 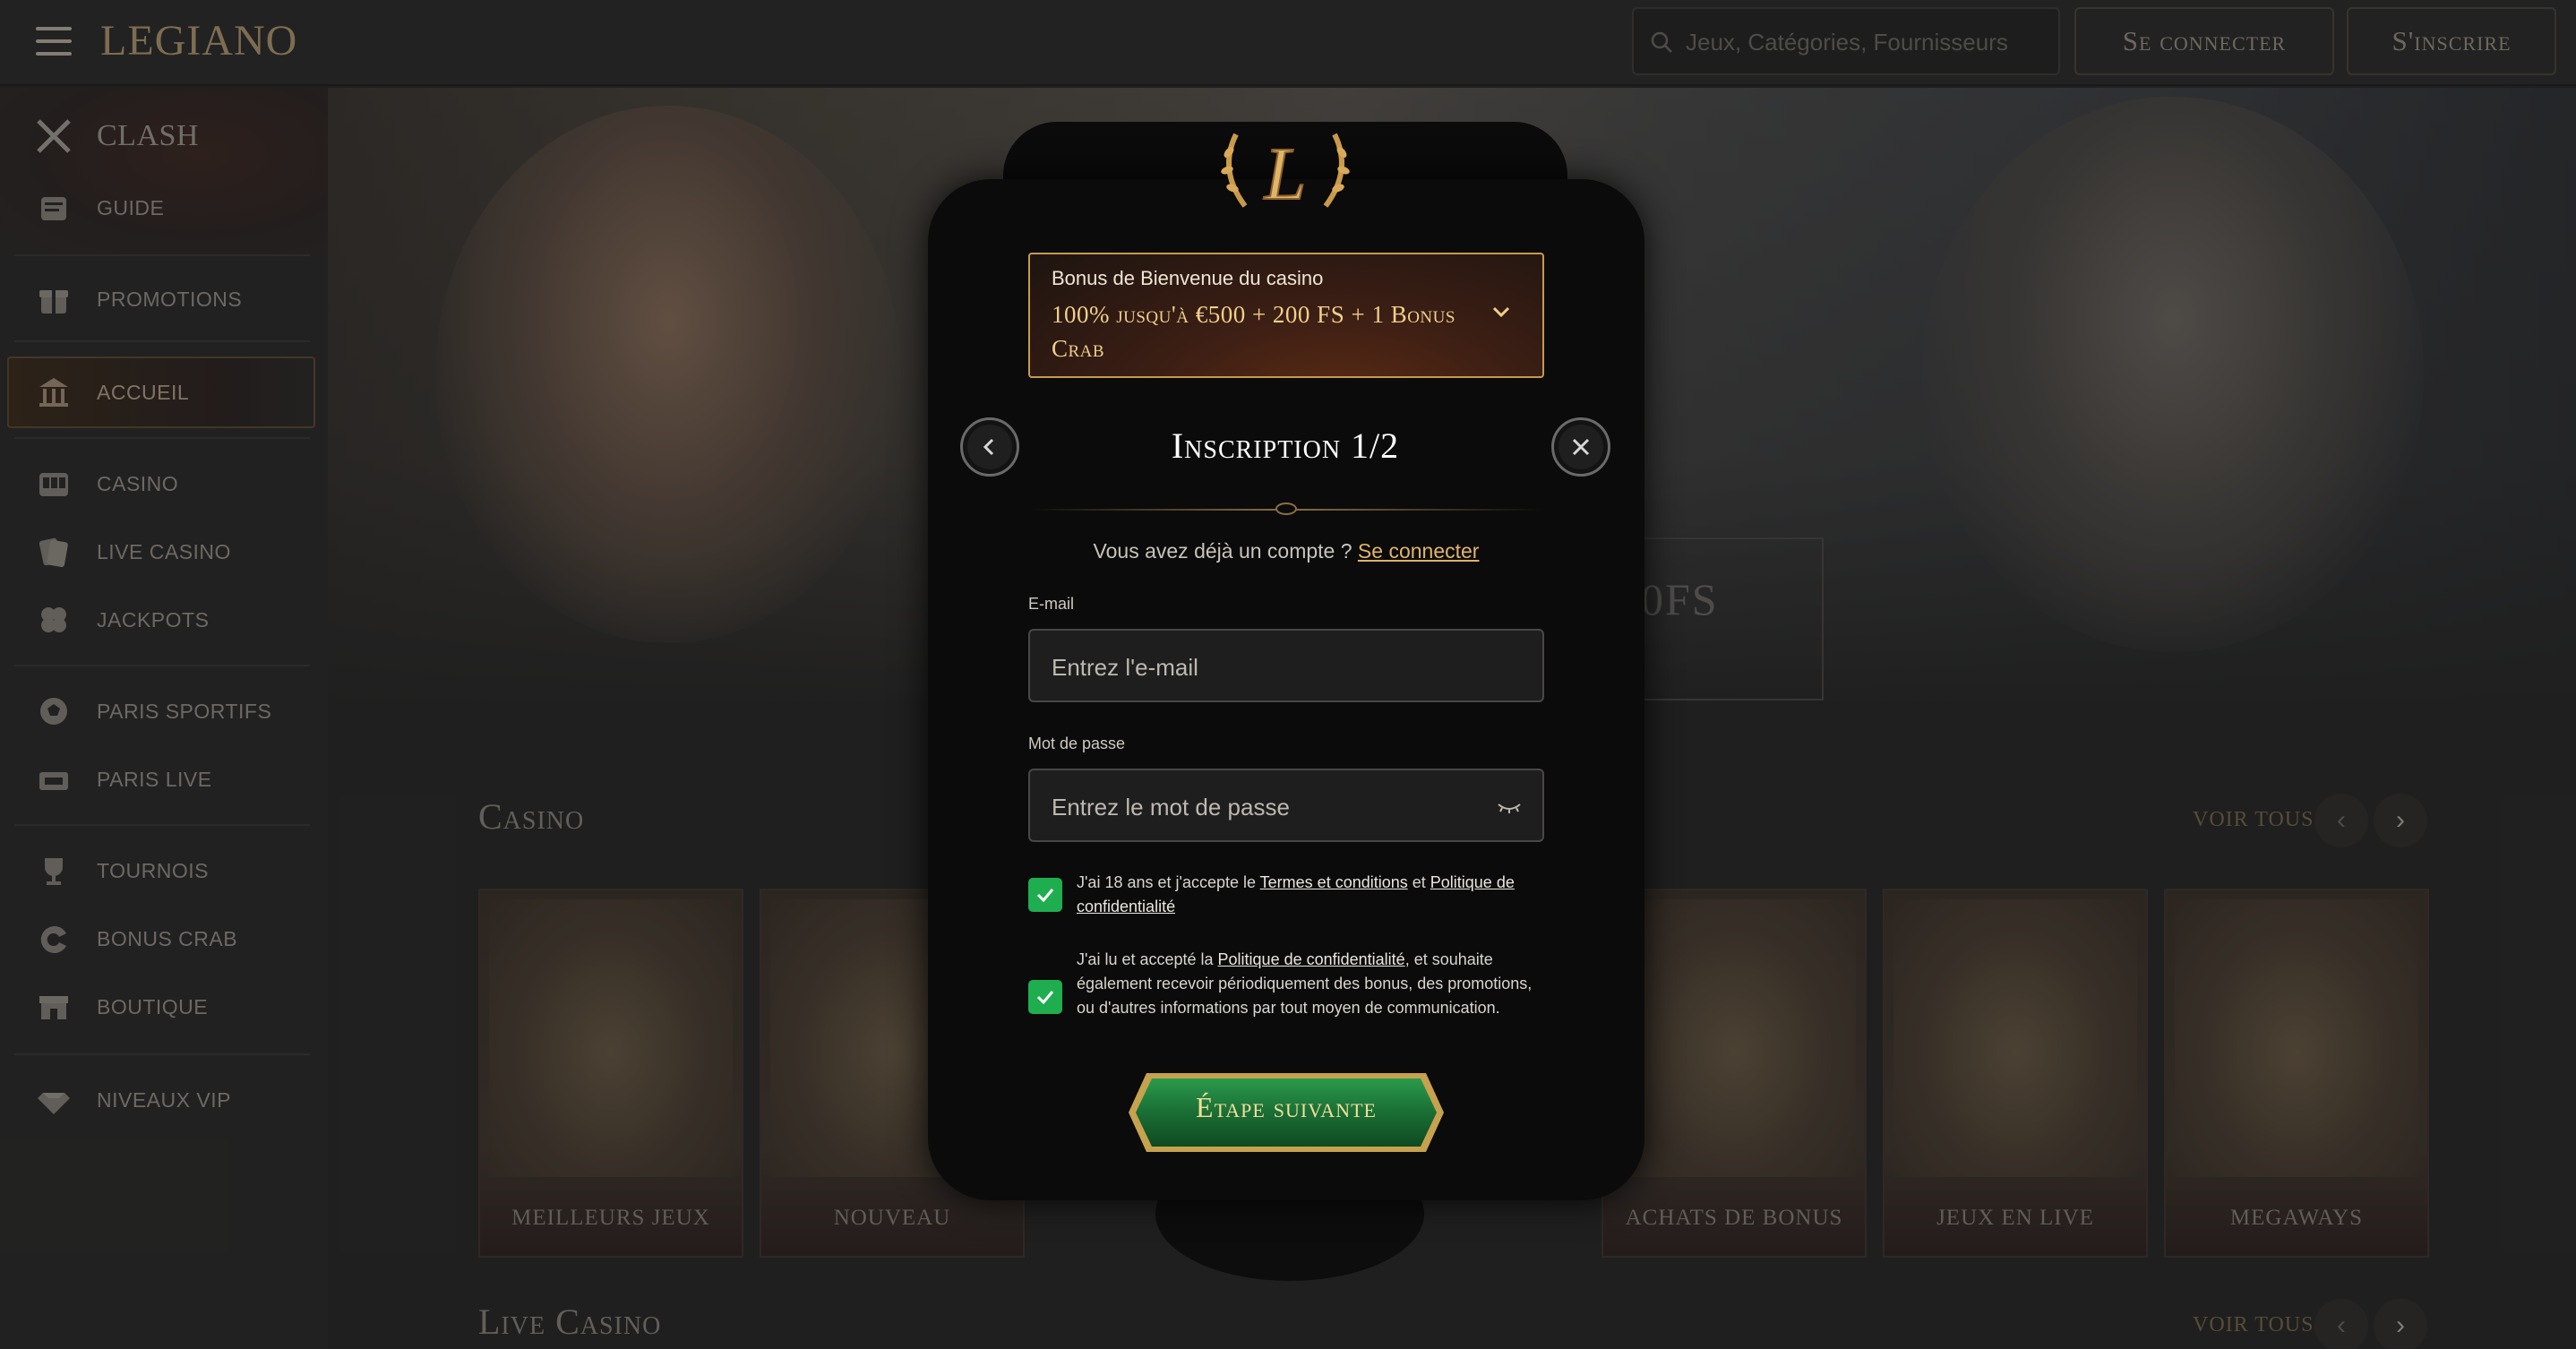 What do you see at coordinates (1286, 1107) in the screenshot?
I see `next-step-label: Étape suivante` at bounding box center [1286, 1107].